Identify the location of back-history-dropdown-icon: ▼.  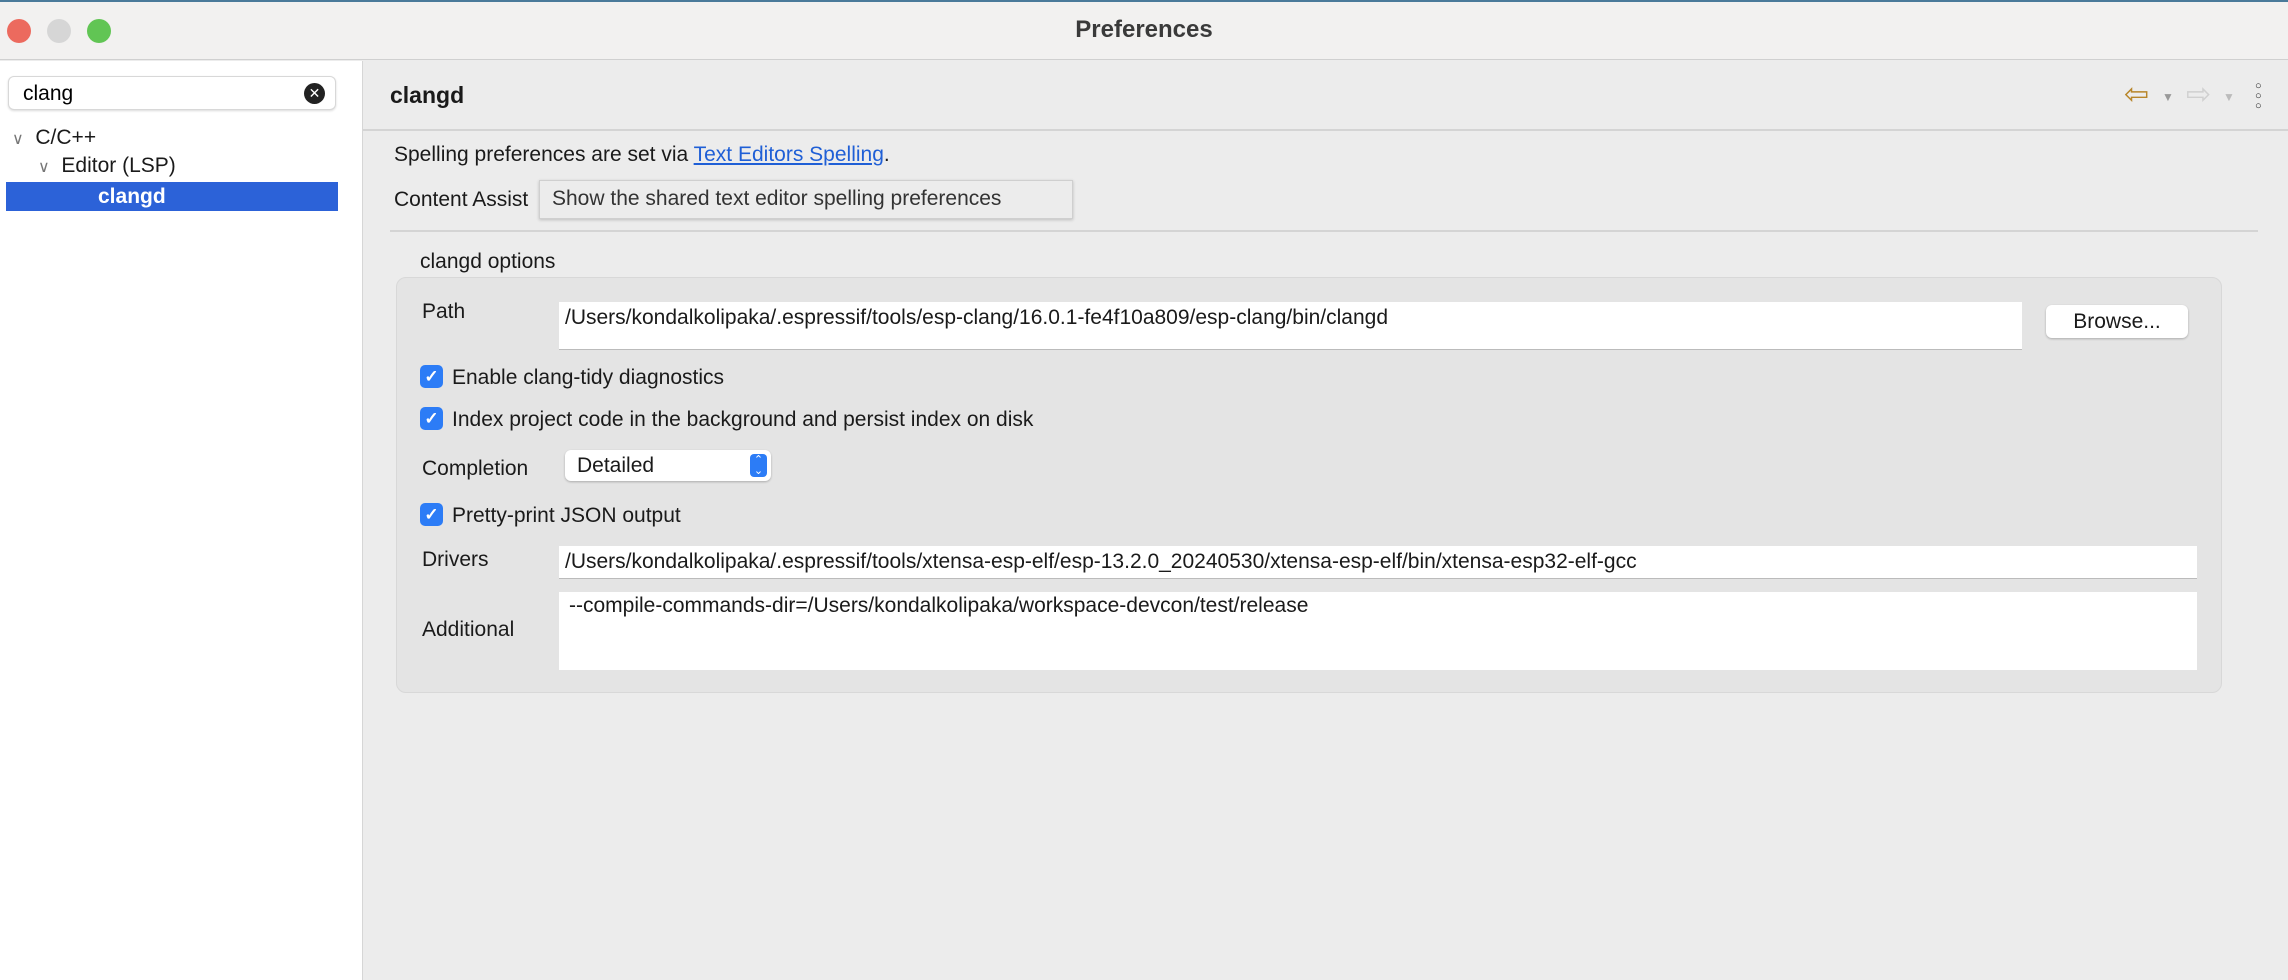
(2168, 97).